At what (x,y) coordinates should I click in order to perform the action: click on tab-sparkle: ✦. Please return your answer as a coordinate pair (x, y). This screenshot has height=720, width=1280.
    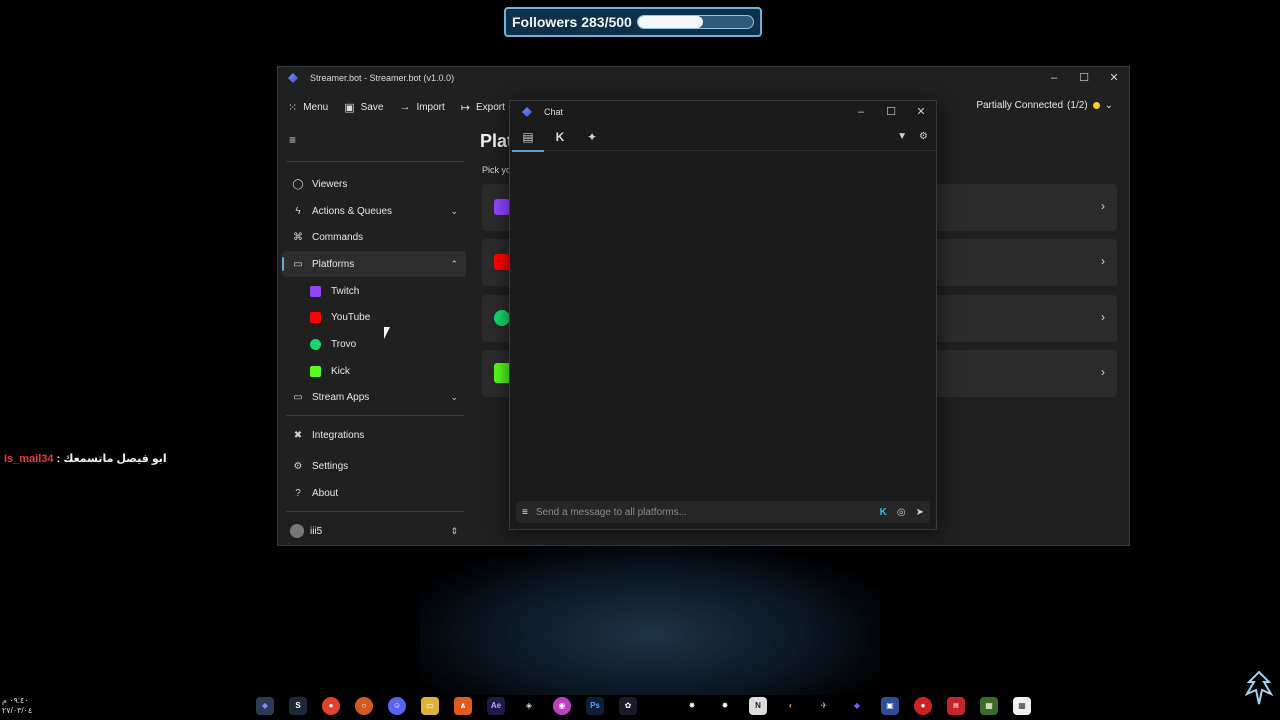
    Looking at the image, I should click on (592, 138).